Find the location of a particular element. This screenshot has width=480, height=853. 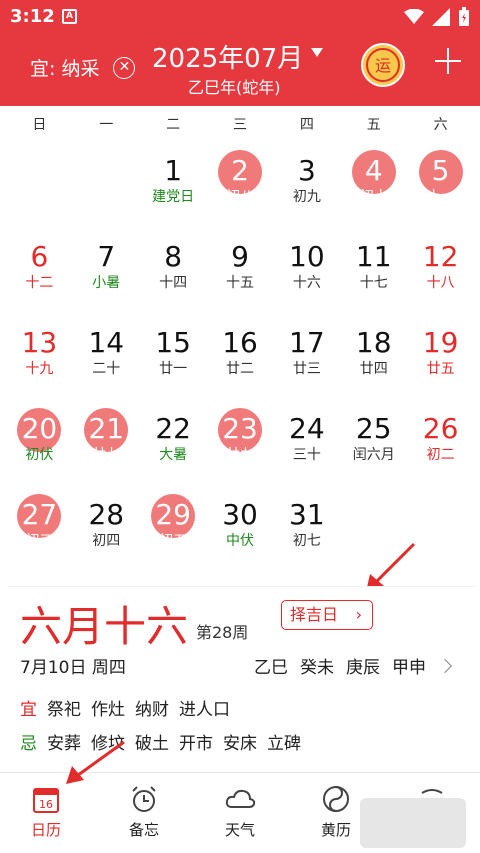

day-cell: 27 初三 is located at coordinates (39, 525).